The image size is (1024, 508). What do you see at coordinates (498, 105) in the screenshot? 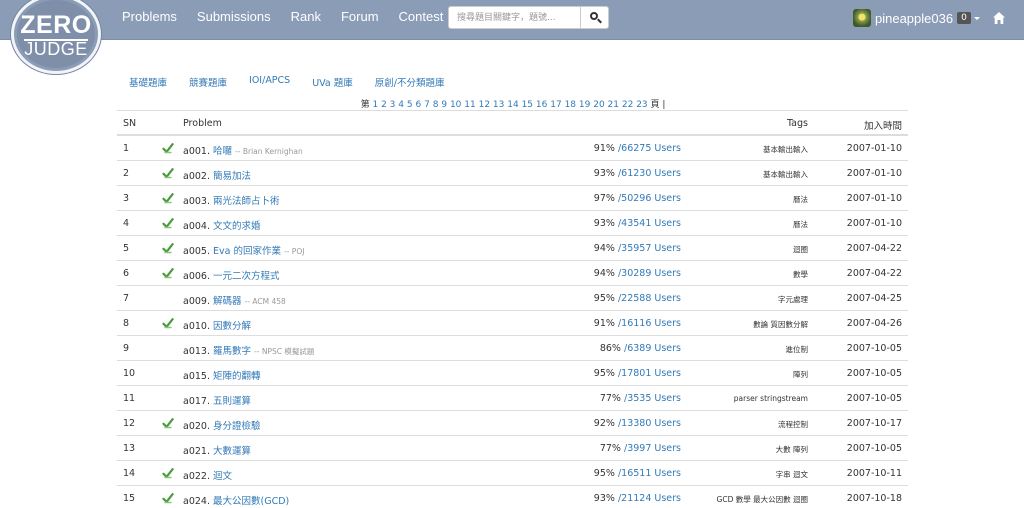
I see `page-link: 13` at bounding box center [498, 105].